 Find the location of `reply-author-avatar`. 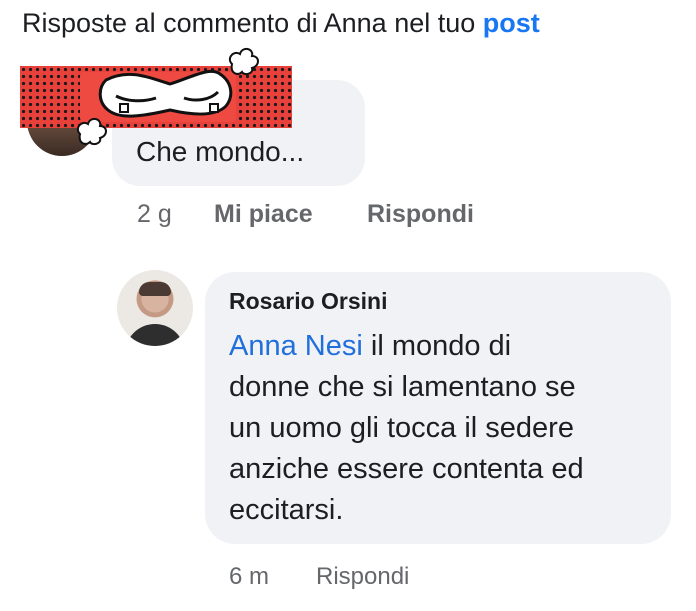

reply-author-avatar is located at coordinates (155, 308).